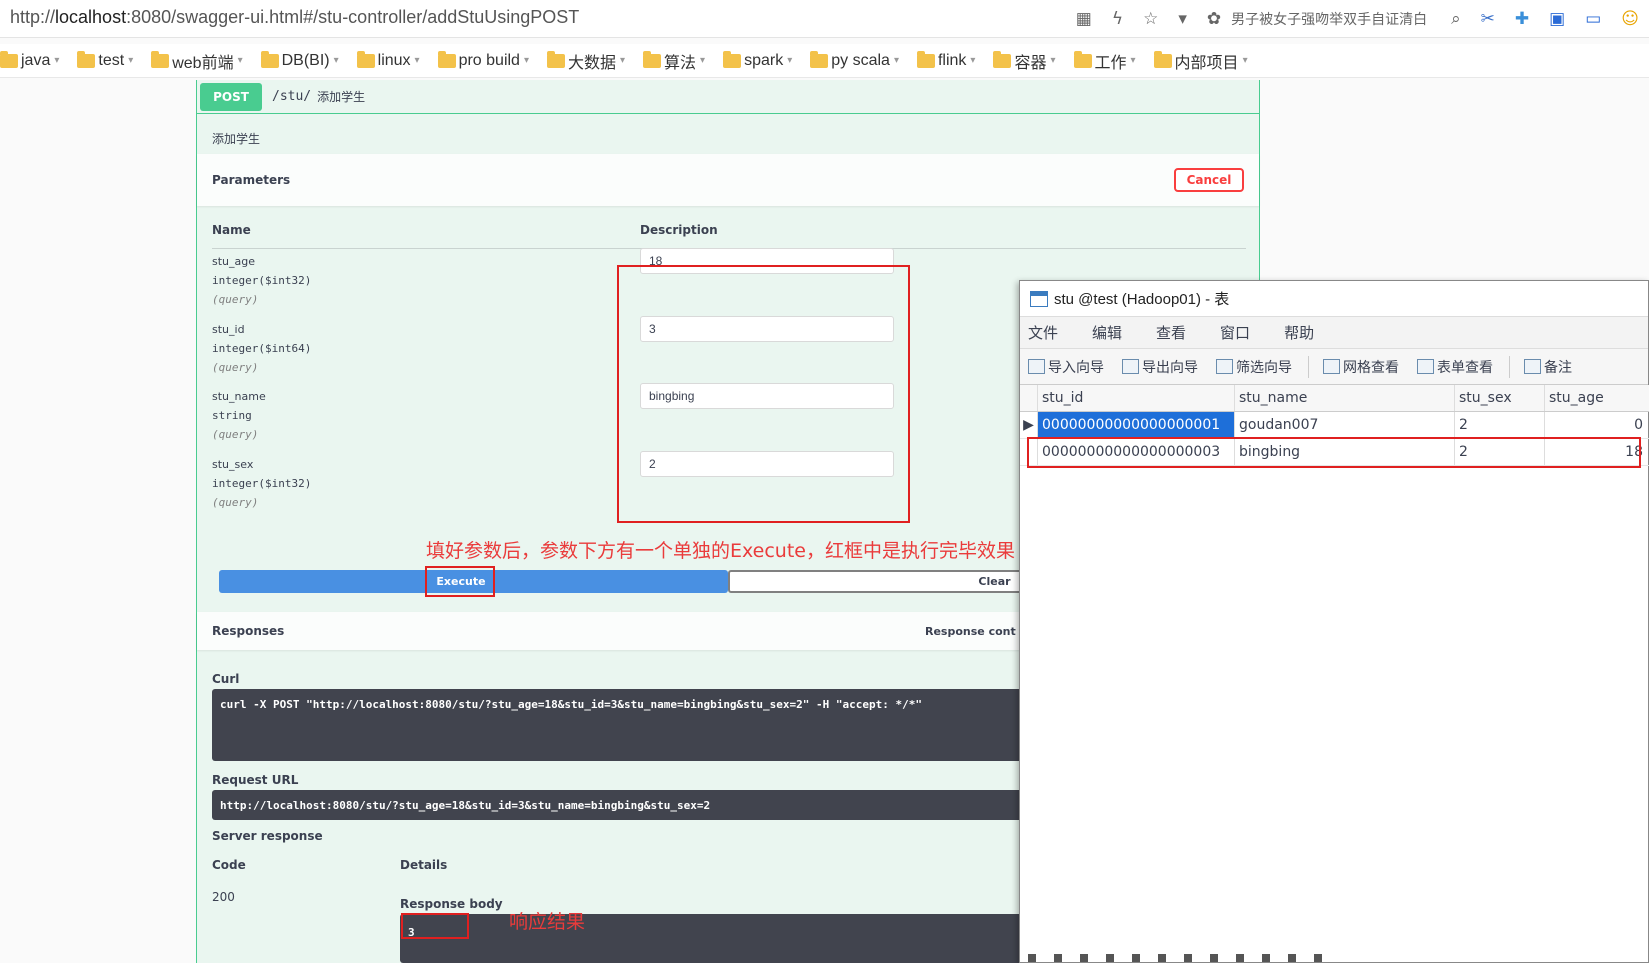 The image size is (1649, 963). I want to click on cancel-button: Cancel, so click(1209, 180).